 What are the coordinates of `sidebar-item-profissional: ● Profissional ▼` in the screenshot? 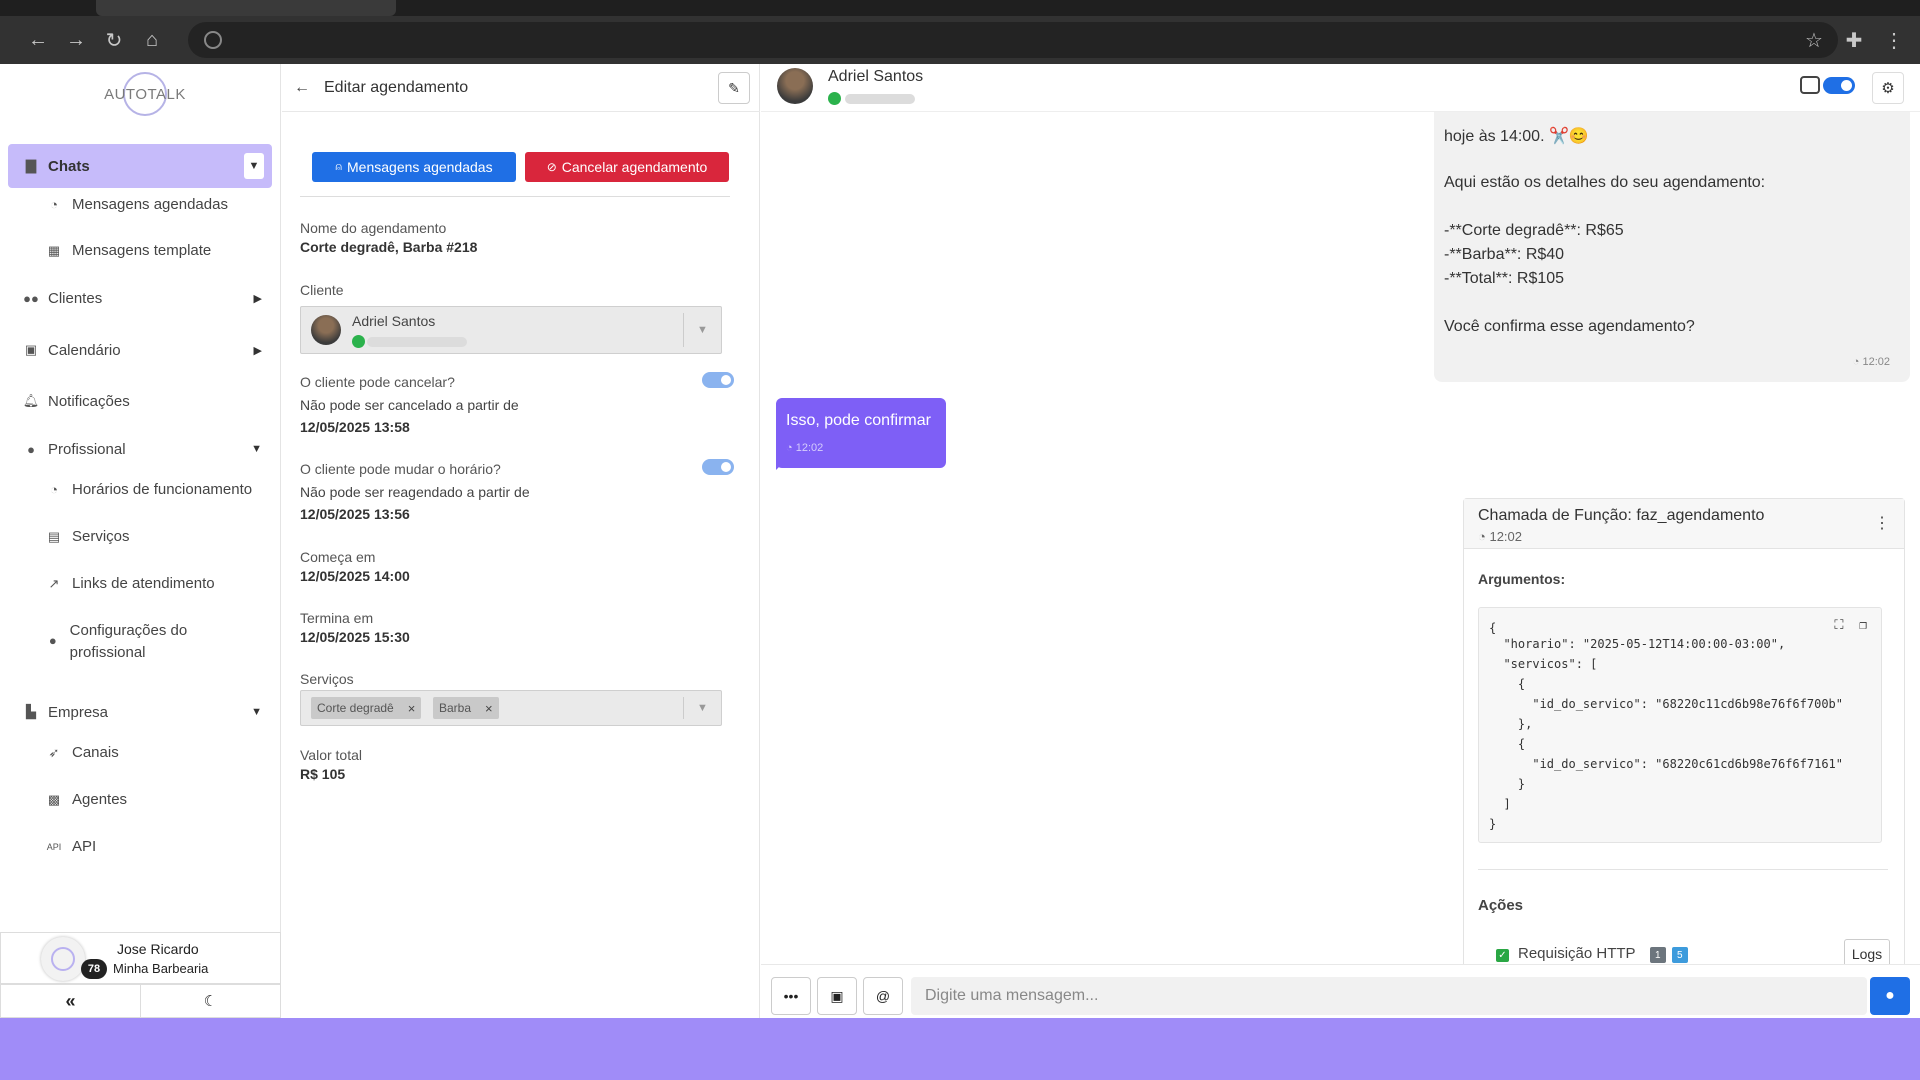 It's located at (140, 449).